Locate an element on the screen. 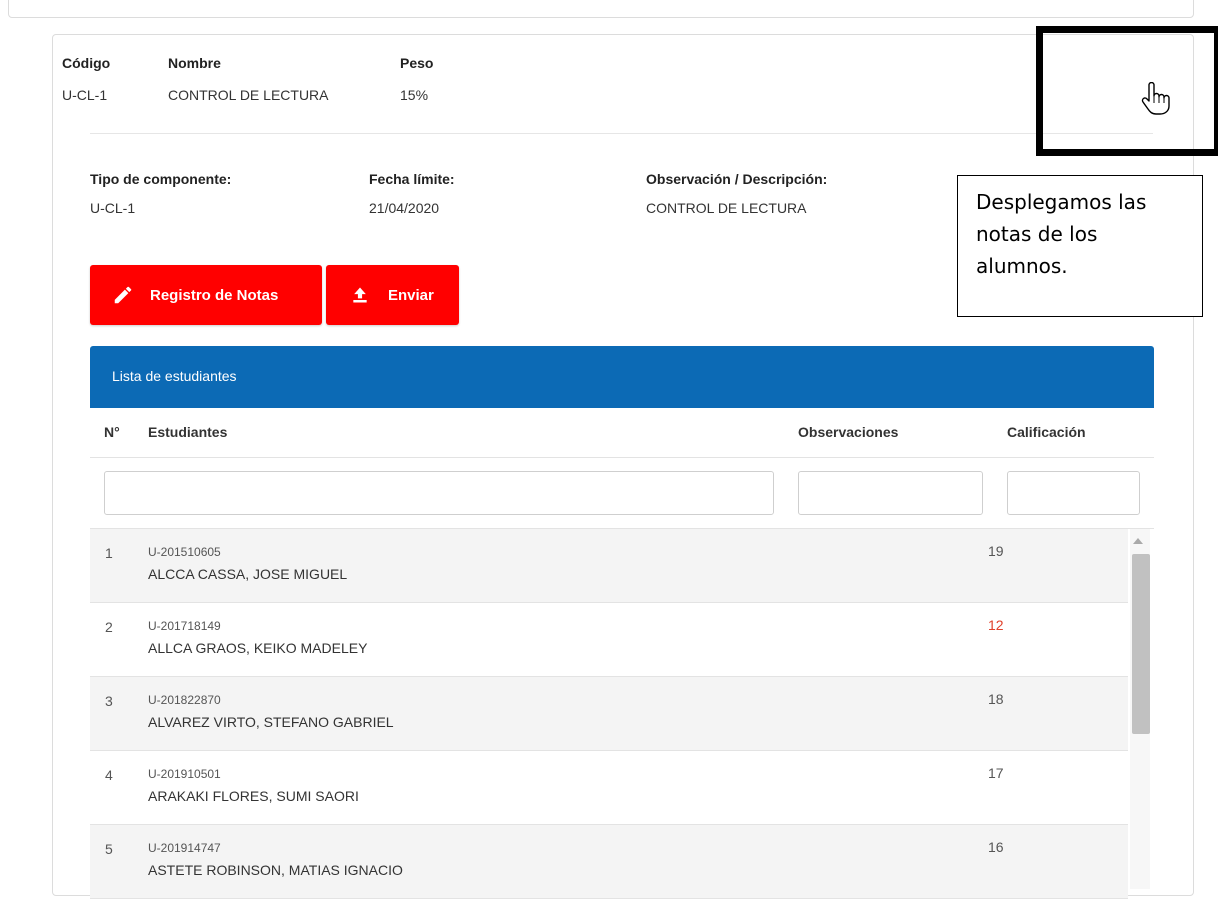 This screenshot has height=899, width=1218. upload-icon is located at coordinates (360, 295).